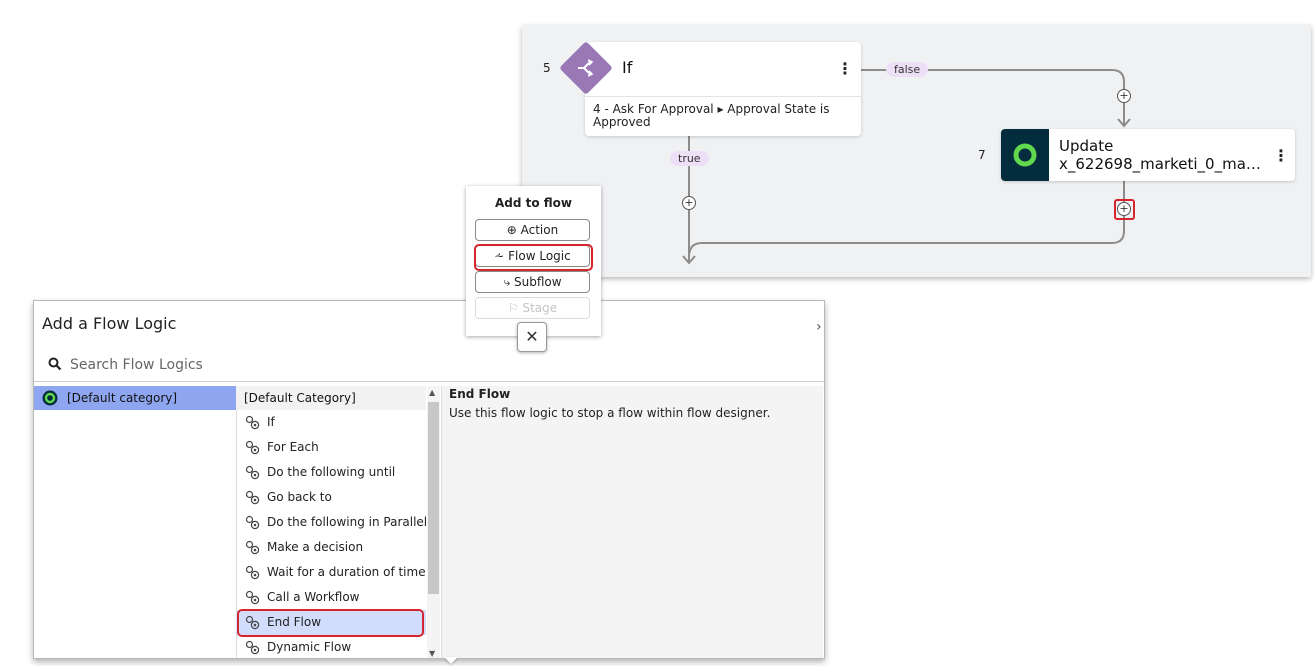 Image resolution: width=1315 pixels, height=666 pixels. Describe the element at coordinates (331, 472) in the screenshot. I see `list-item-do-until: Do the following until` at that location.